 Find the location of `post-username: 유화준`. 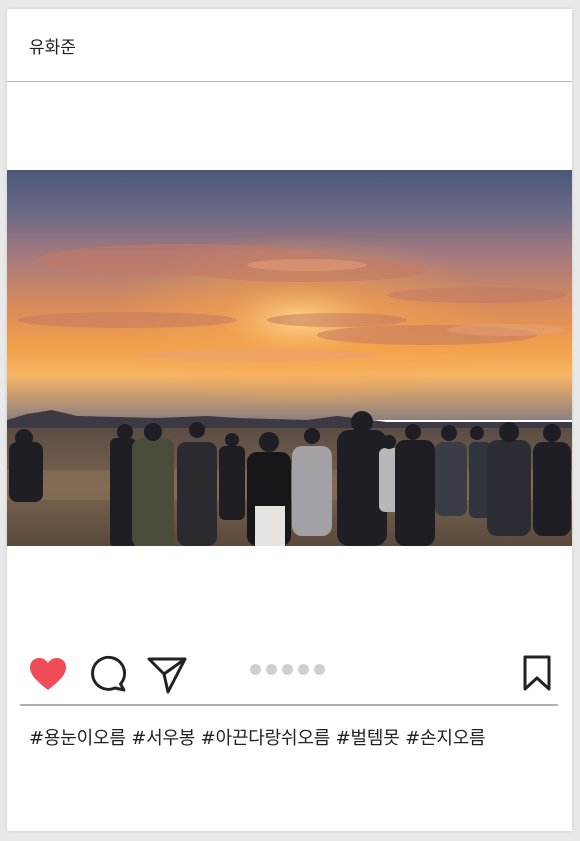

post-username: 유화준 is located at coordinates (52, 45).